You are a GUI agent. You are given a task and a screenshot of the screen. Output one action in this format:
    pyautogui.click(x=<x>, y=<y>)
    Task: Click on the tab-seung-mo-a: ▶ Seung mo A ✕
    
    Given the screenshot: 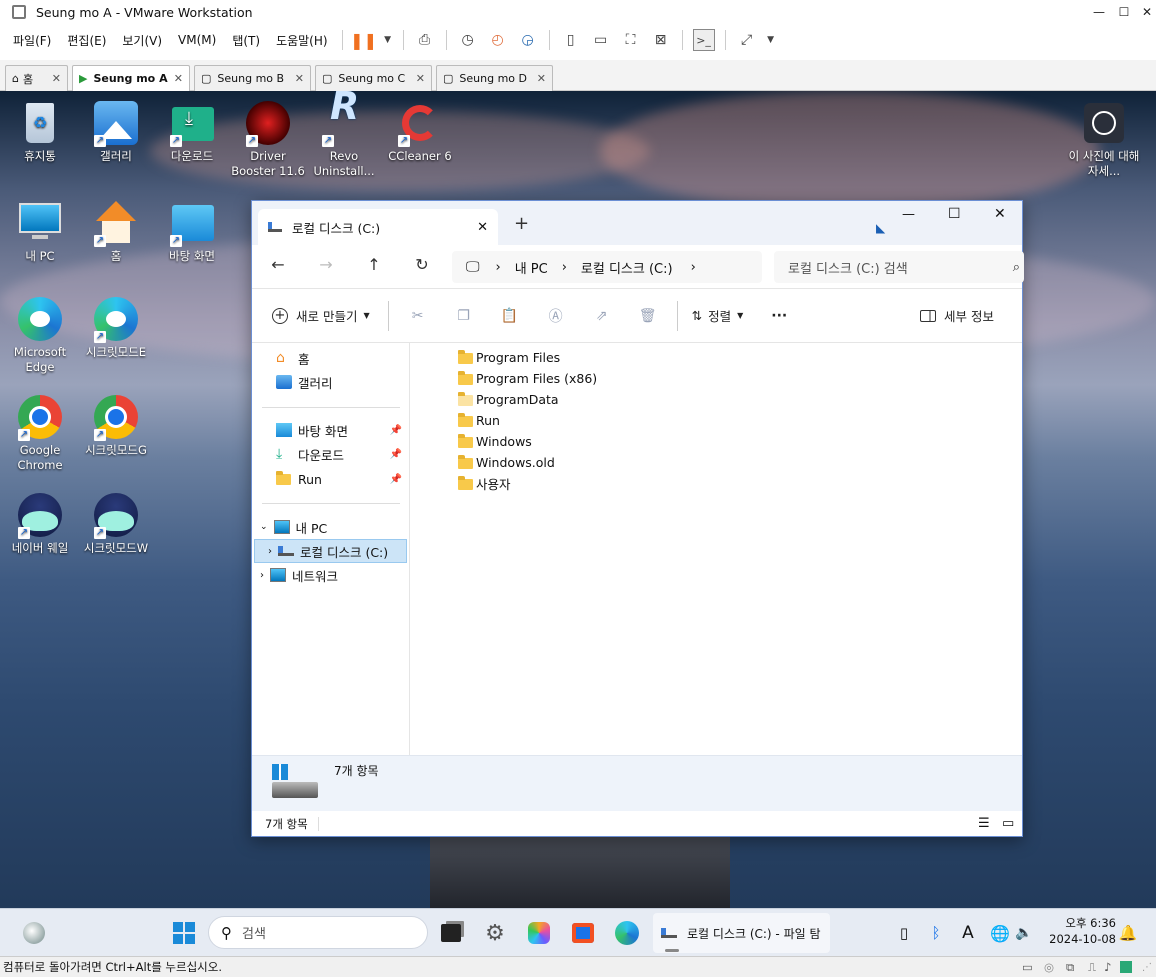 What is the action you would take?
    pyautogui.click(x=131, y=78)
    